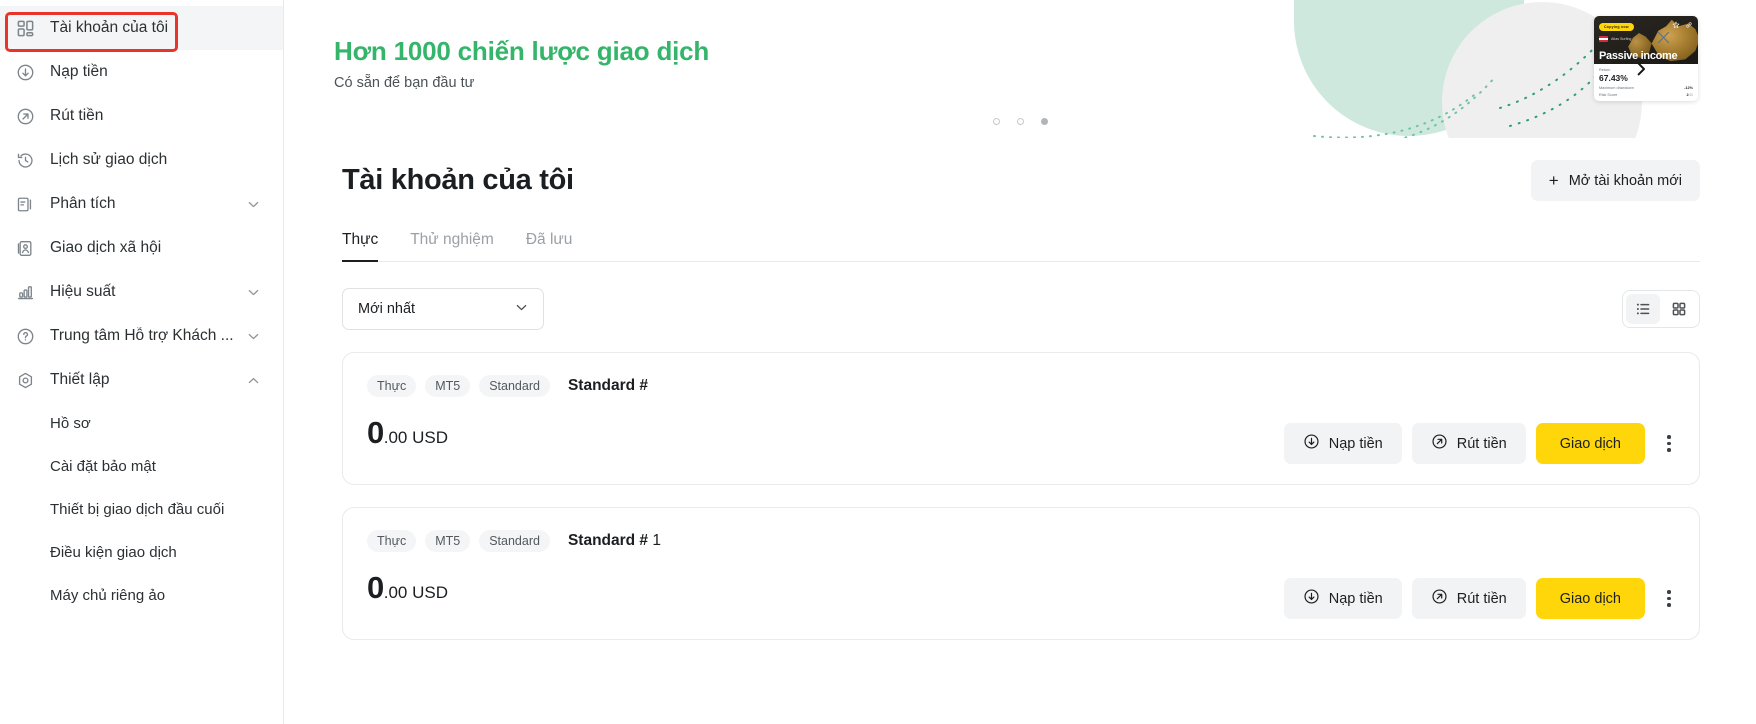 The width and height of the screenshot is (1756, 724). Describe the element at coordinates (141, 28) in the screenshot. I see `sidebar-item-my-accounts: Tài khoản của tôi` at that location.